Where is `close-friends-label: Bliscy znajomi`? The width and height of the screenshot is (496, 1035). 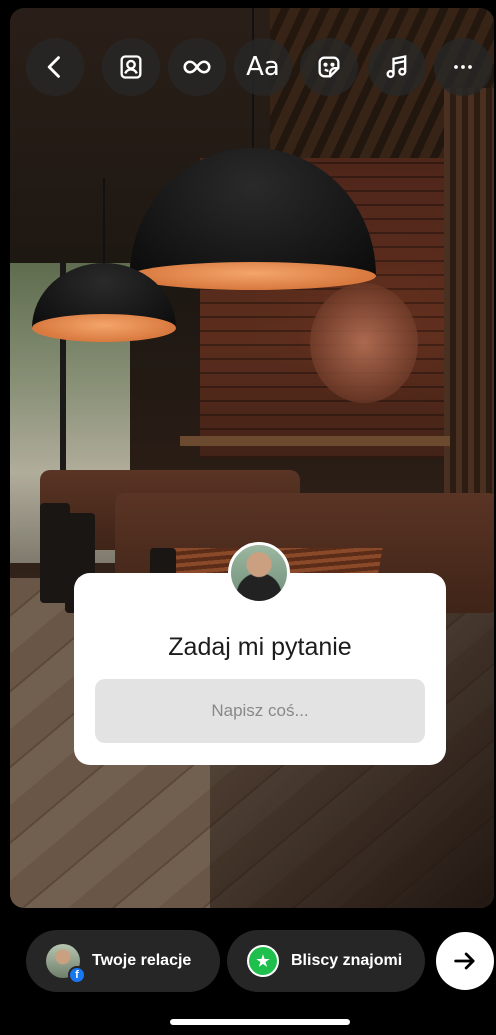 close-friends-label: Bliscy znajomi is located at coordinates (347, 960).